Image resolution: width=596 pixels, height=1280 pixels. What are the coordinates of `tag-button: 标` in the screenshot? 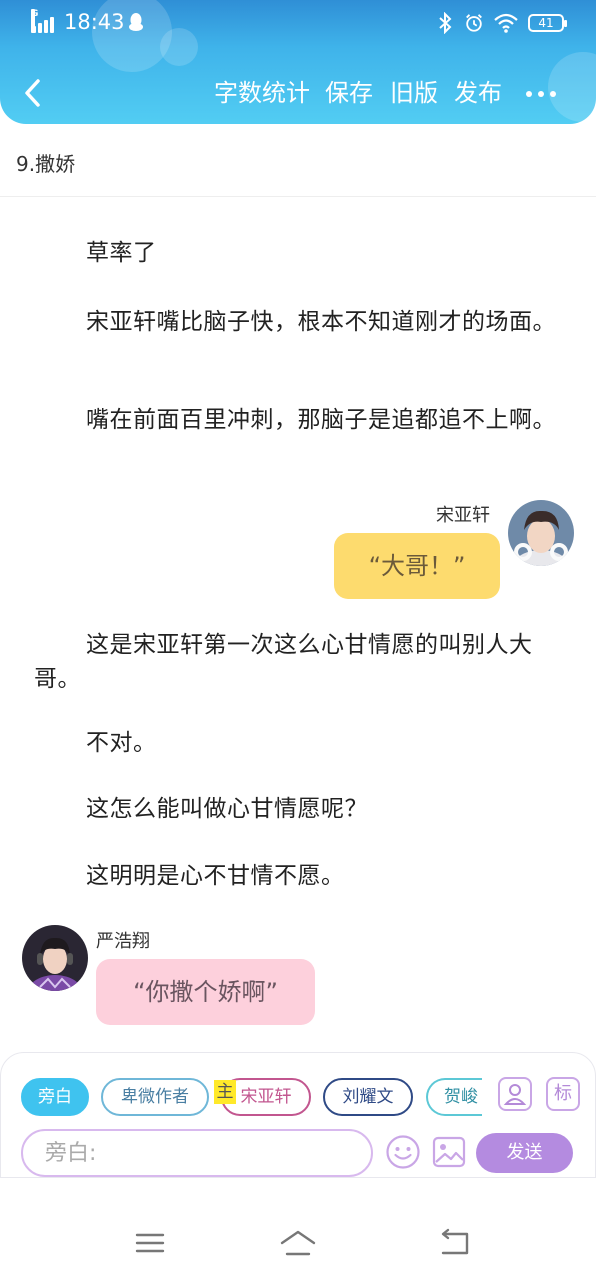 It's located at (563, 1094).